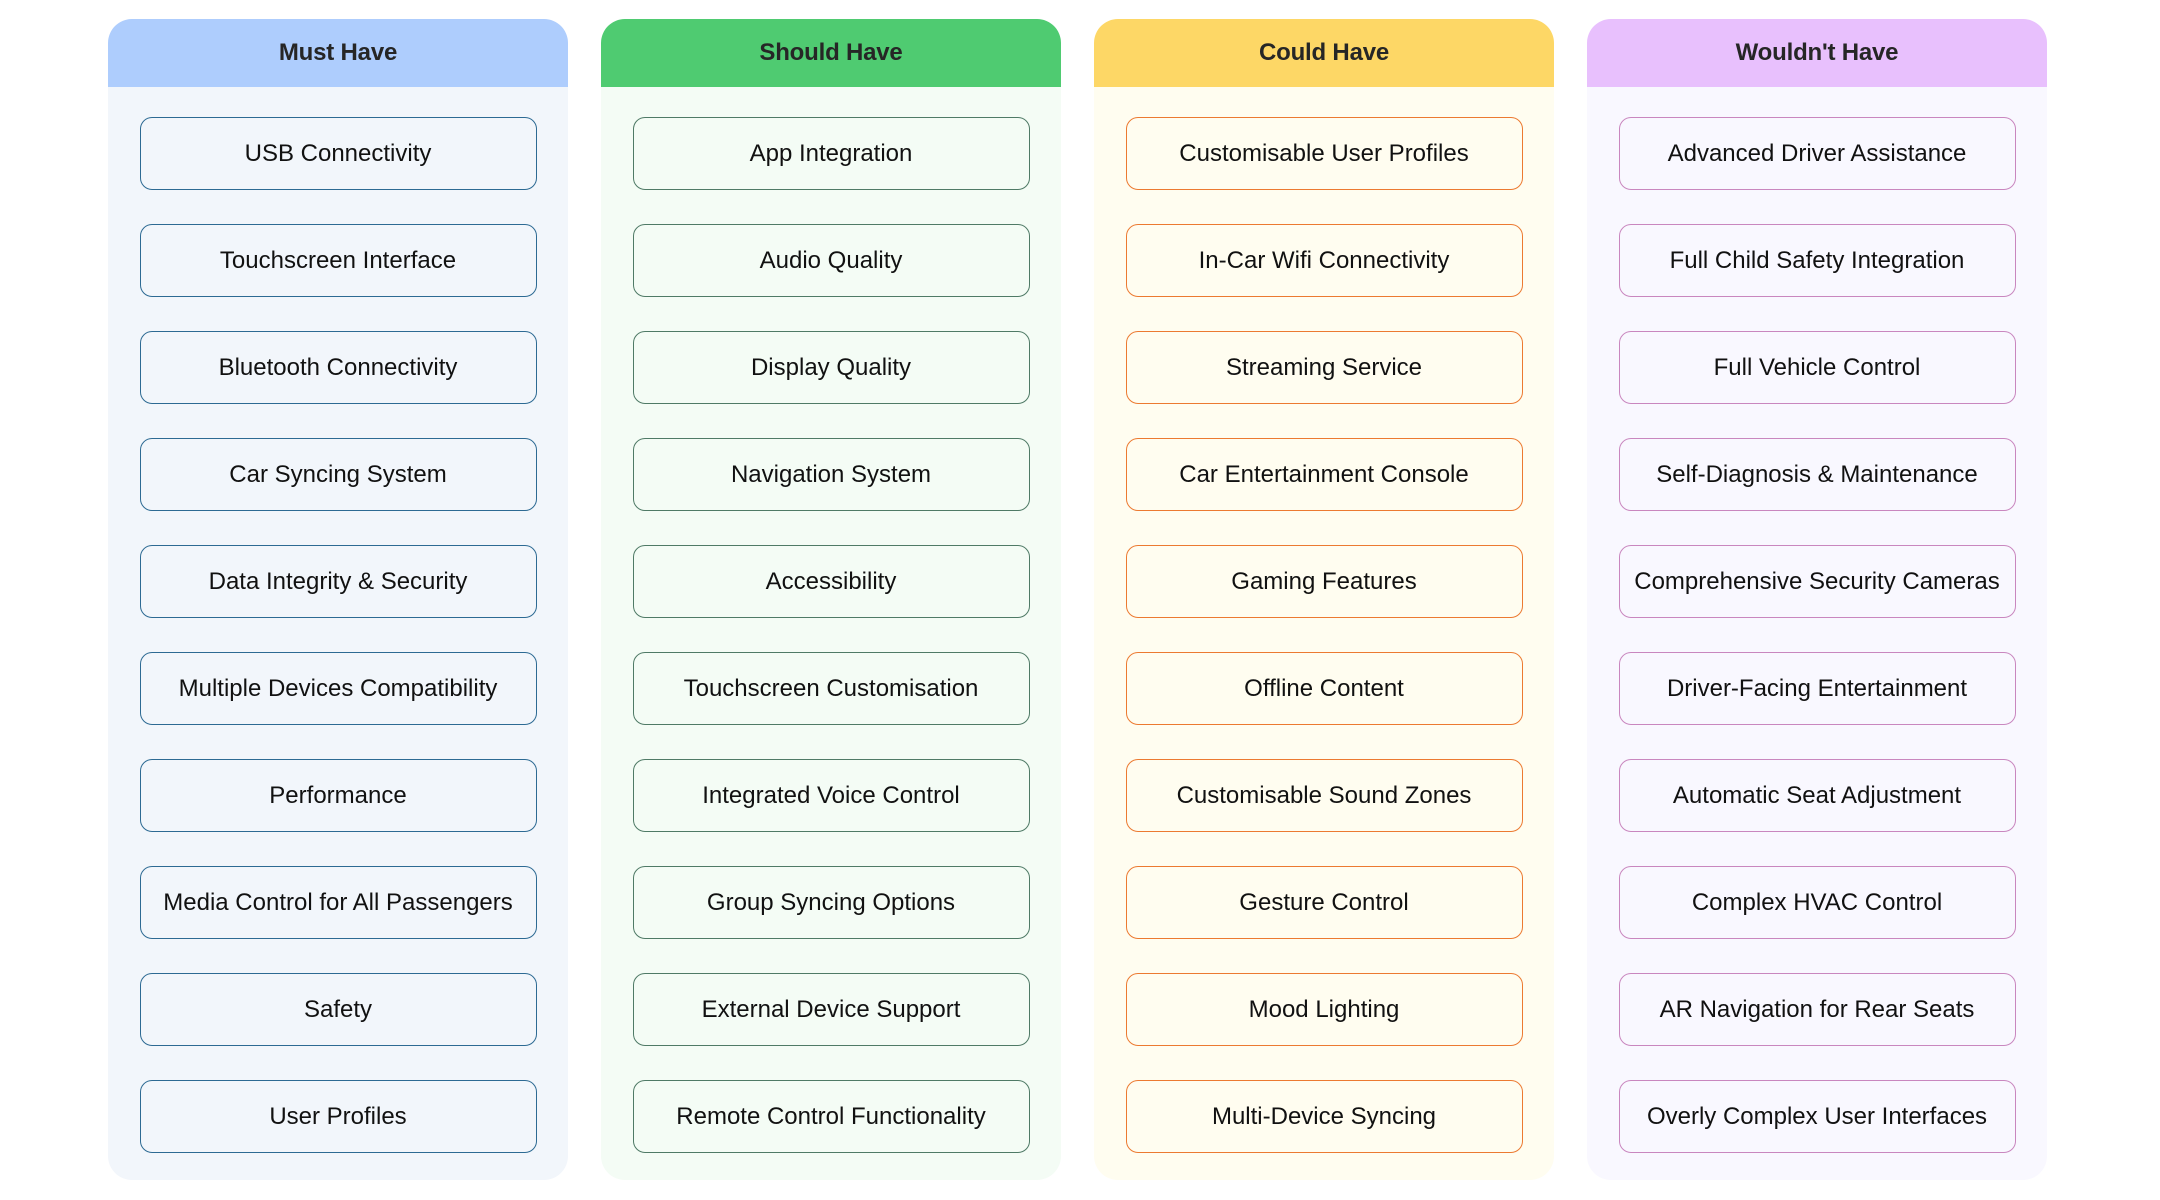 Image resolution: width=2160 pixels, height=1200 pixels. Describe the element at coordinates (831, 367) in the screenshot. I see `card-display-quality: Display Quality` at that location.